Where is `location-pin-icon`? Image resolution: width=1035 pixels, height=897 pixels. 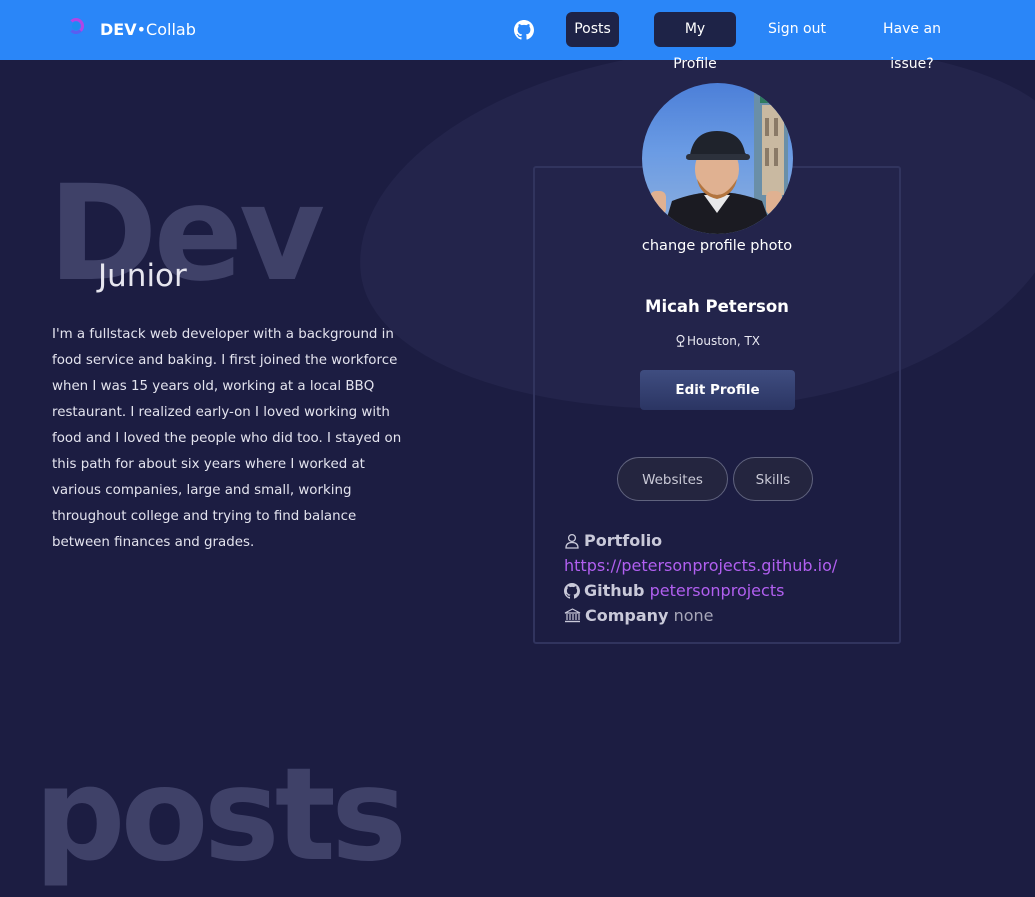
location-pin-icon is located at coordinates (680, 340).